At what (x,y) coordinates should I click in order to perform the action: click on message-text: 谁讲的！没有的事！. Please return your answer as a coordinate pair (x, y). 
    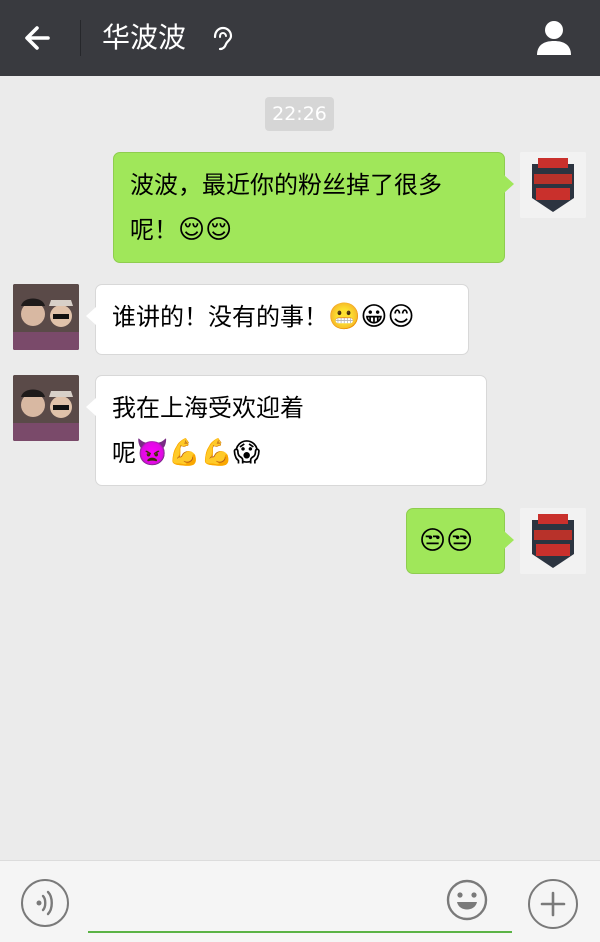
    Looking at the image, I should click on (220, 317).